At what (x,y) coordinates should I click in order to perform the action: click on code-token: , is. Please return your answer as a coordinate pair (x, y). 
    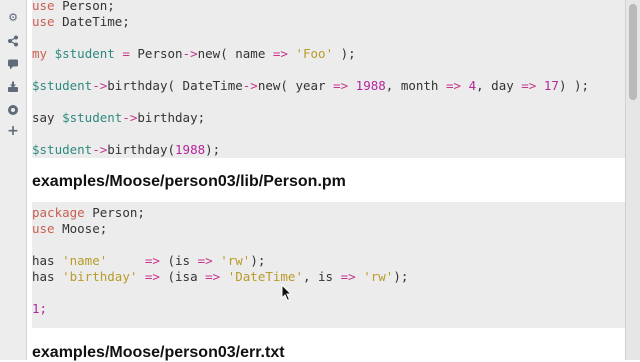
    Looking at the image, I should click on (321, 276).